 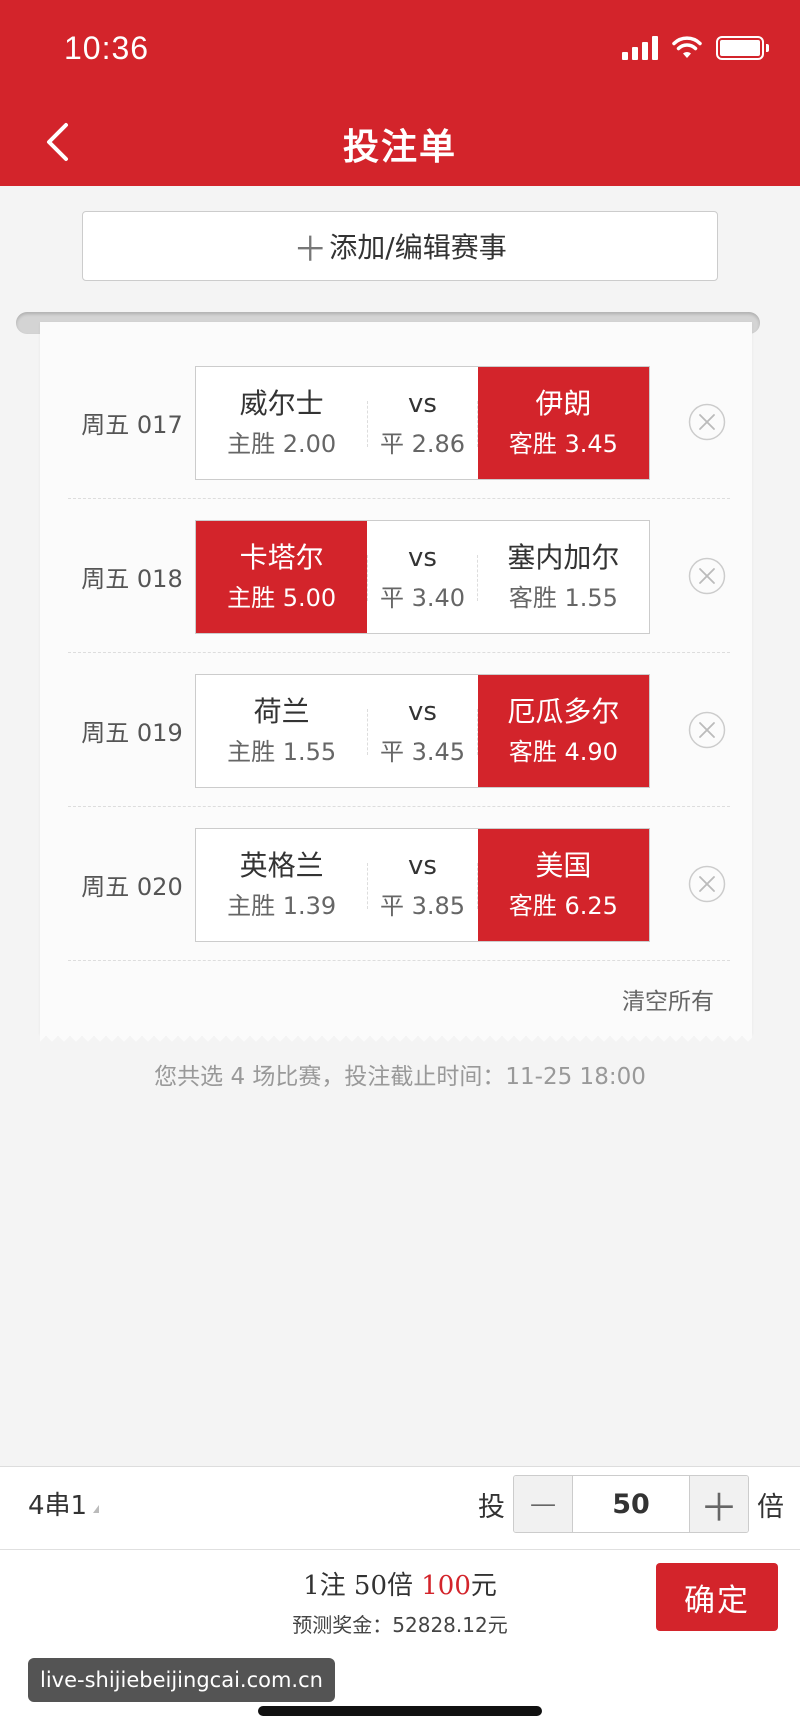 What do you see at coordinates (563, 598) in the screenshot?
I see `away-odds: 客胜 1.55` at bounding box center [563, 598].